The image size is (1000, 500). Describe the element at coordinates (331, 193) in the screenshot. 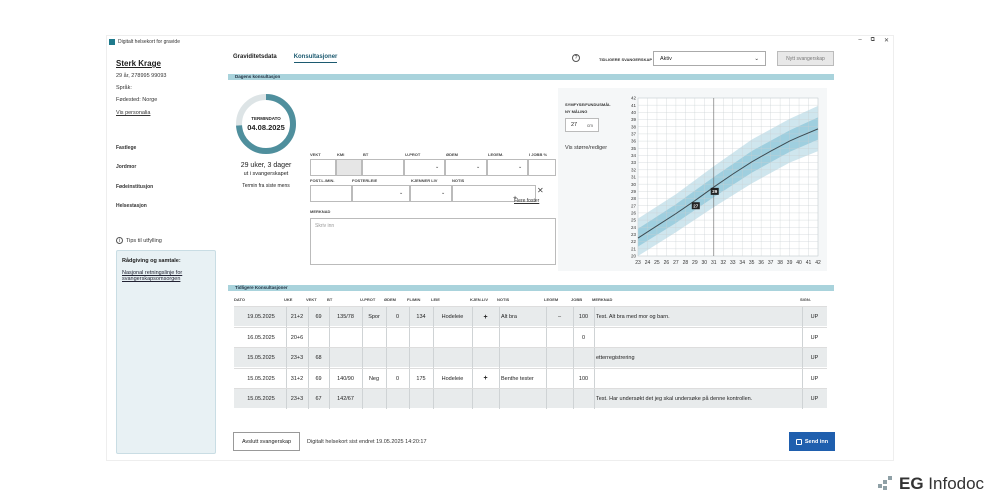

I see `fostl-input` at that location.